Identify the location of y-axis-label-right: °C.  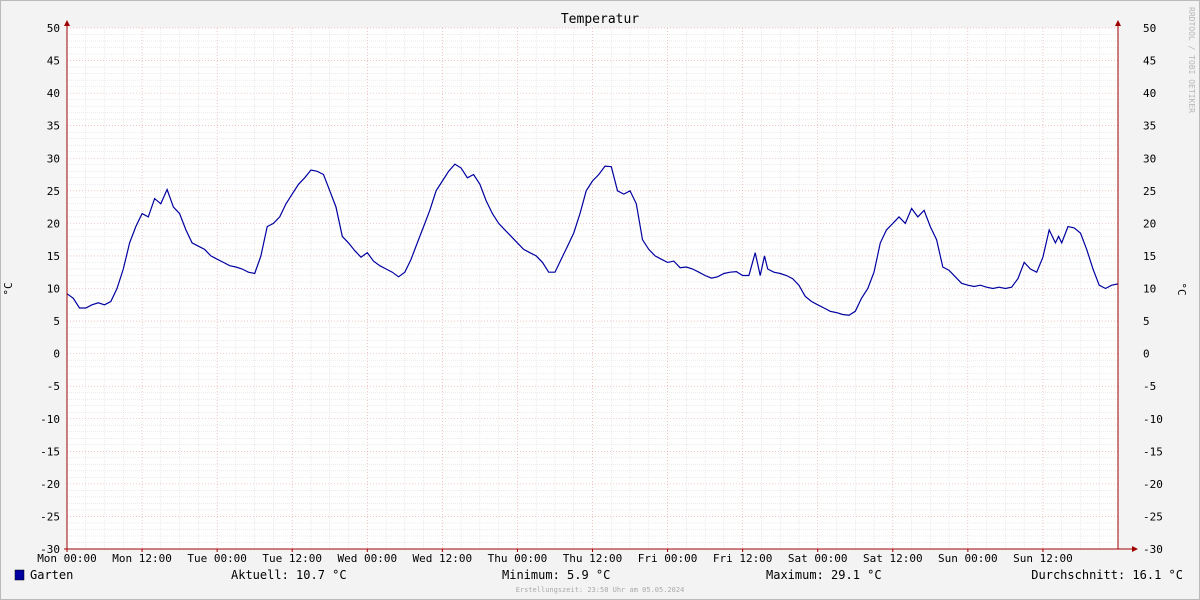
(1181, 288).